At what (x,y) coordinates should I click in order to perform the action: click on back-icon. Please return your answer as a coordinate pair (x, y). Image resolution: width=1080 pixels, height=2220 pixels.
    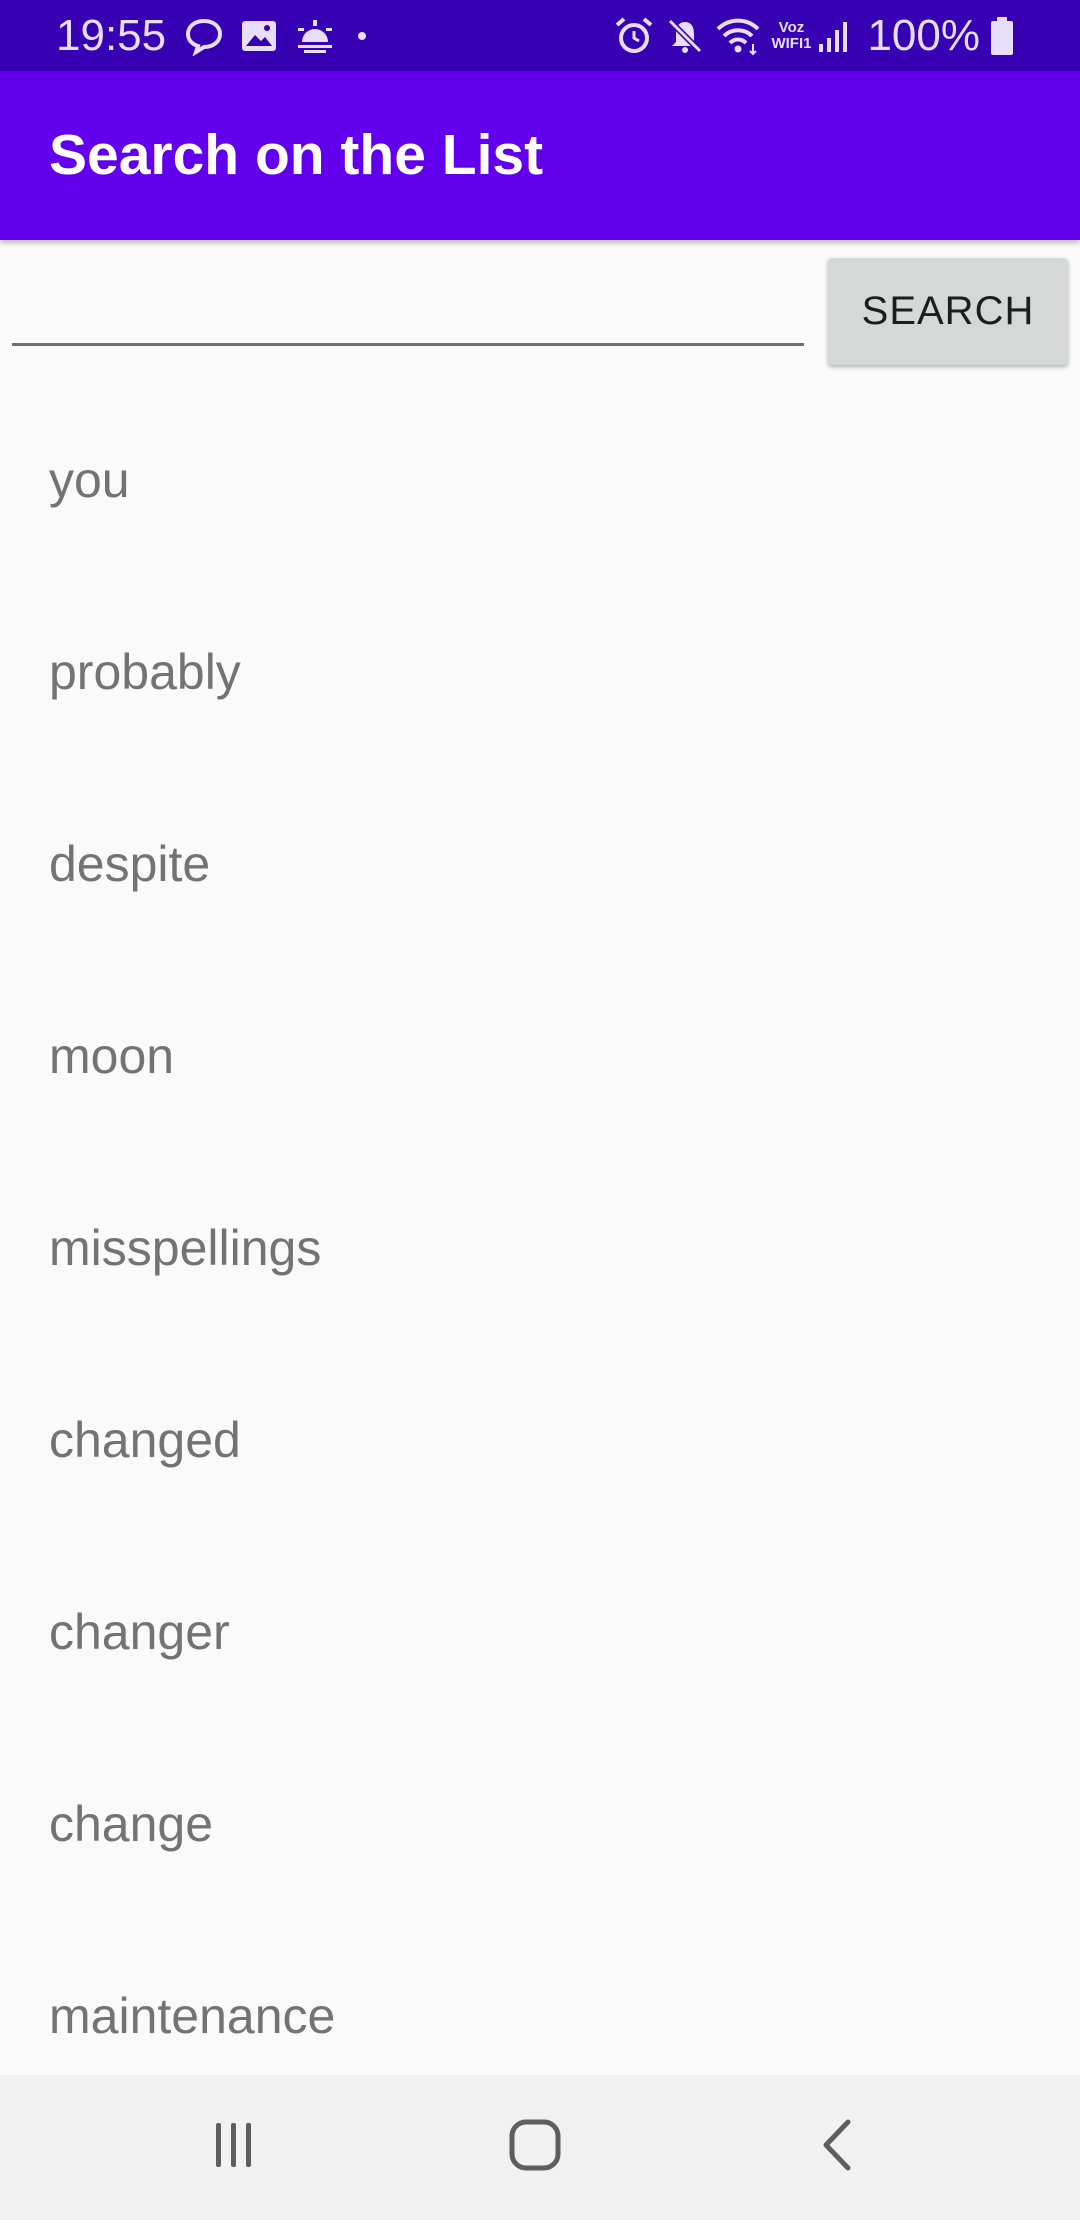
    Looking at the image, I should click on (838, 2147).